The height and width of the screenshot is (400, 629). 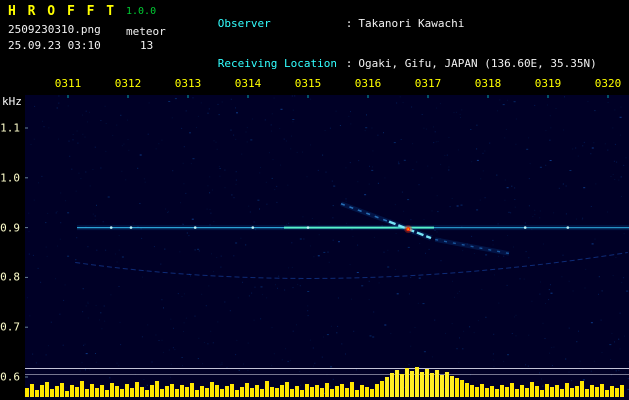 I want to click on time-tick-label: 0313, so click(x=188, y=83).